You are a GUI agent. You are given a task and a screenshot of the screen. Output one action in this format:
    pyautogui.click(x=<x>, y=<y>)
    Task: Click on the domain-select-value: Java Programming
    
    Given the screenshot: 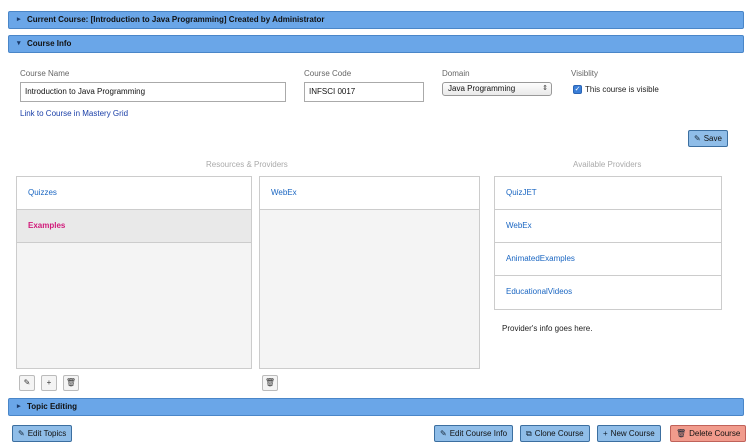 What is the action you would take?
    pyautogui.click(x=482, y=88)
    